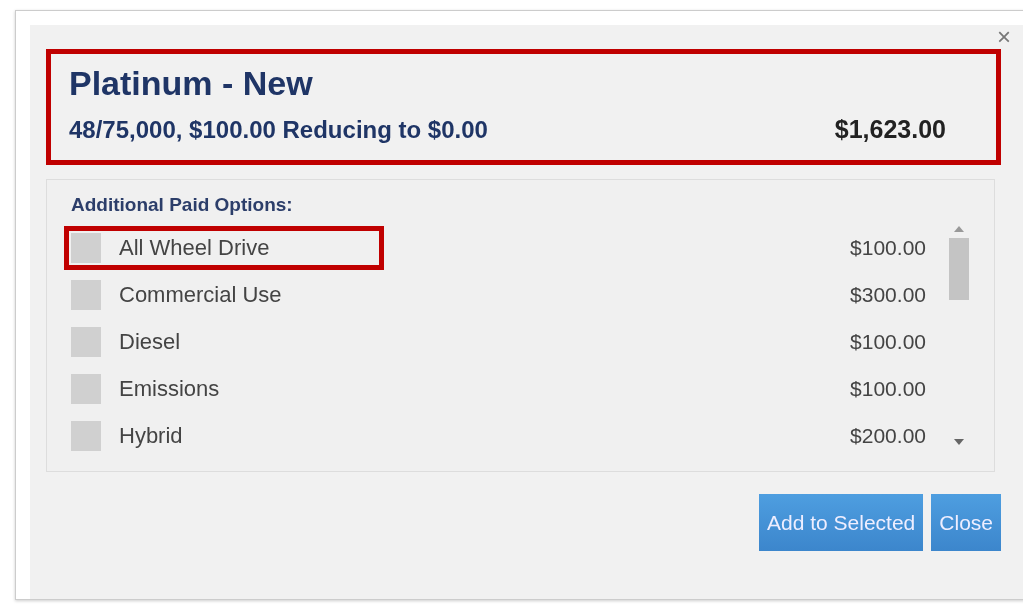 Image resolution: width=1023 pixels, height=607 pixels. What do you see at coordinates (959, 269) in the screenshot?
I see `scrollbar-thumb` at bounding box center [959, 269].